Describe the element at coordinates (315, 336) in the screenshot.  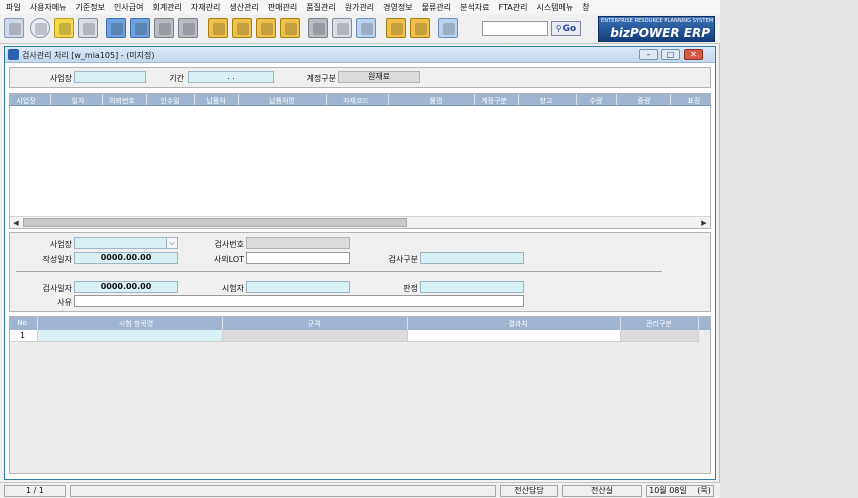
I see `spec-cell` at that location.